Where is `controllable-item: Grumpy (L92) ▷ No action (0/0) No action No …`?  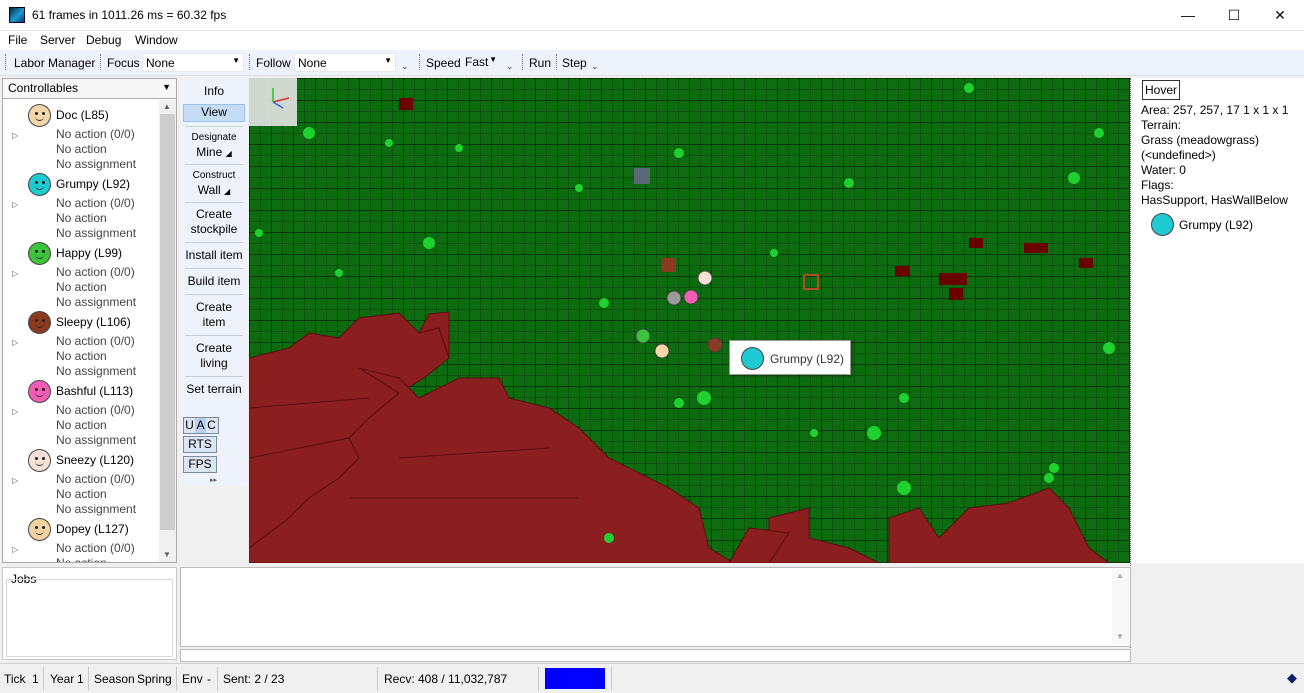
controllable-item: Grumpy (L92) ▷ No action (0/0) No action No … is located at coordinates (82, 207).